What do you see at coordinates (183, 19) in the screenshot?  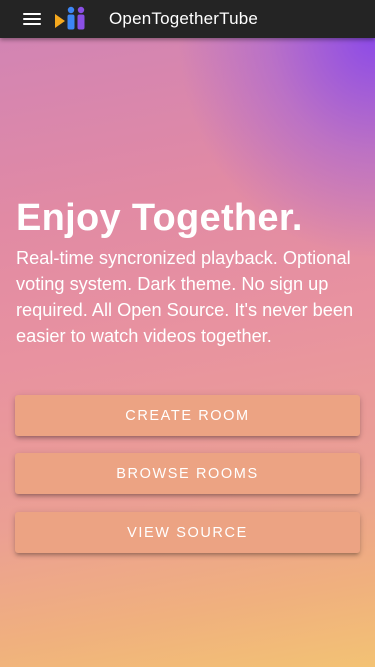 I see `app-title: OpenTogetherTube` at bounding box center [183, 19].